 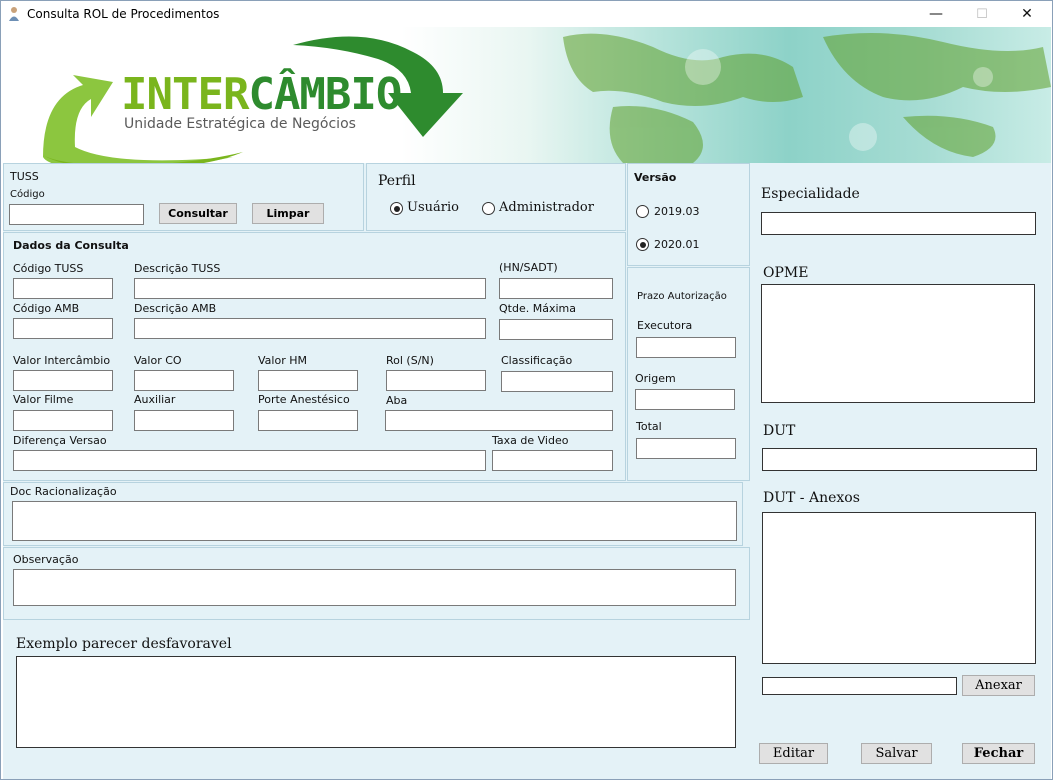 I want to click on diferenca-versao-input, so click(x=249, y=460).